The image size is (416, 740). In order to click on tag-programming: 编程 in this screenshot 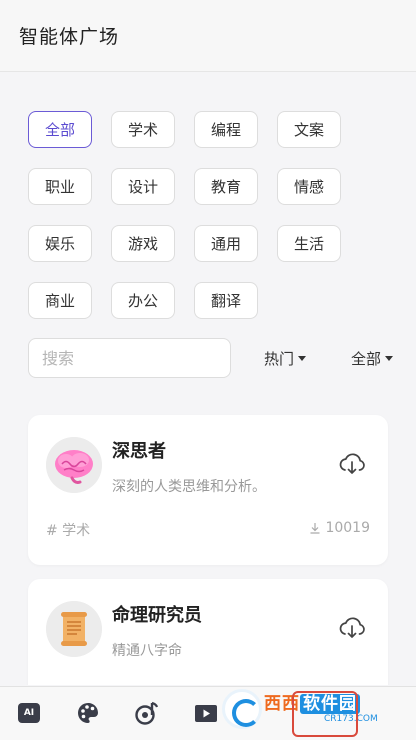, I will do `click(226, 129)`.